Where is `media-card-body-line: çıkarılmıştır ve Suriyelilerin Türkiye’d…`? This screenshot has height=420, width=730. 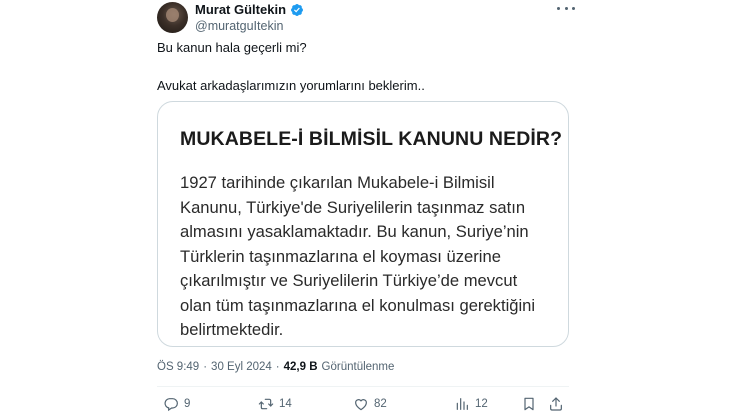
media-card-body-line: çıkarılmıştır ve Suriyelilerin Türkiye’d… is located at coordinates (349, 280).